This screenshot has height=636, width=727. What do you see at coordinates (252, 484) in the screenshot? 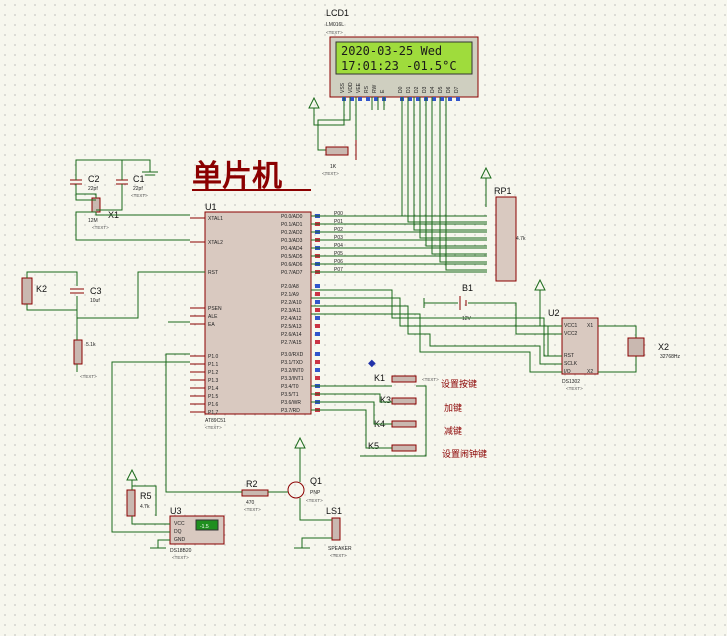
I see `r2-ref: R2` at bounding box center [252, 484].